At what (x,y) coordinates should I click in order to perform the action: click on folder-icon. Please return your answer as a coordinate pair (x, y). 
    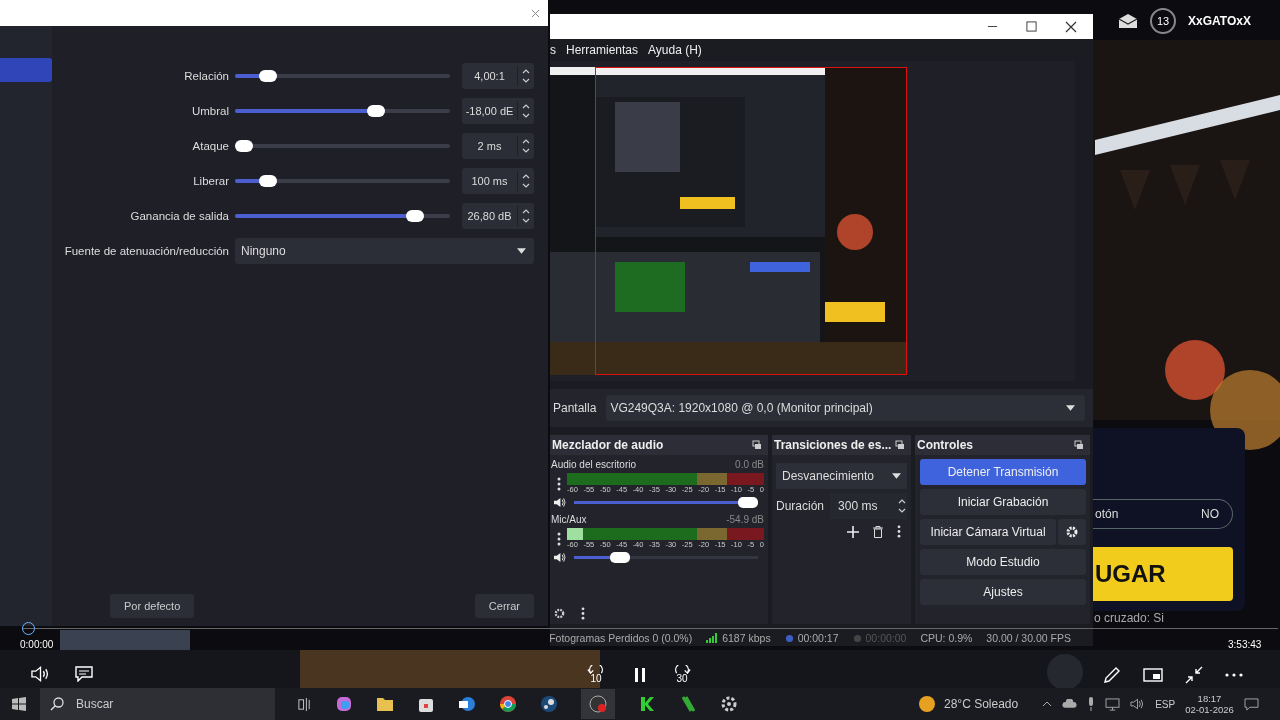
    Looking at the image, I should click on (385, 704).